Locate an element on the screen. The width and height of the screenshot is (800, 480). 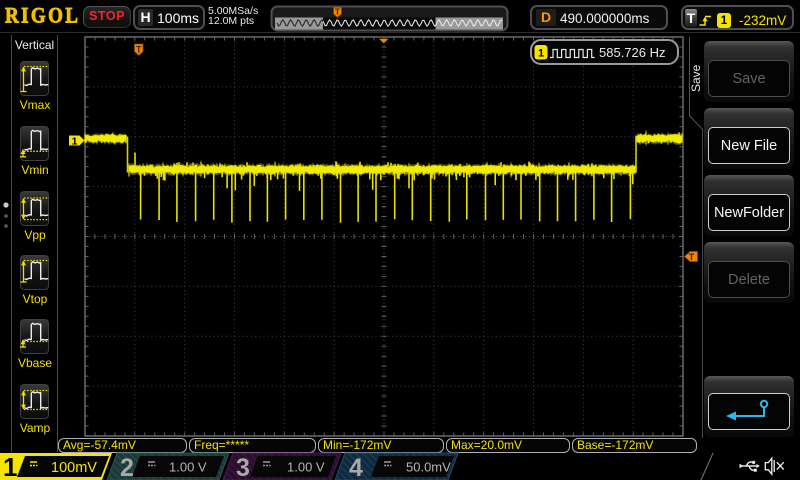
svg-text: 50.0mV is located at coordinates (428, 467).